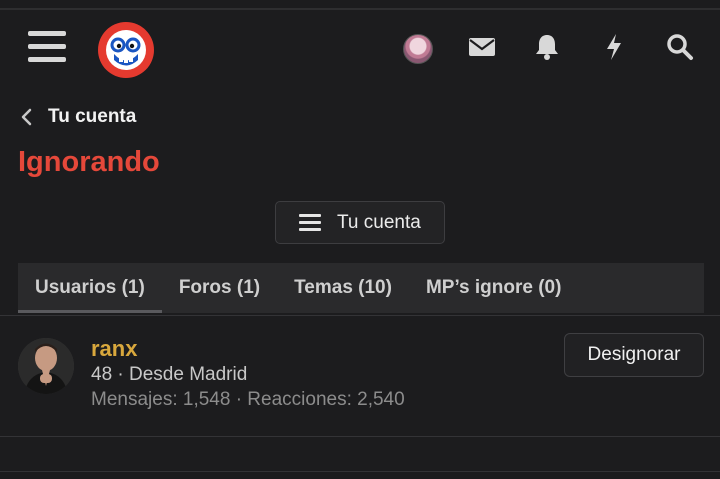  Describe the element at coordinates (219, 288) in the screenshot. I see `tab-forums: Foros (1)` at that location.